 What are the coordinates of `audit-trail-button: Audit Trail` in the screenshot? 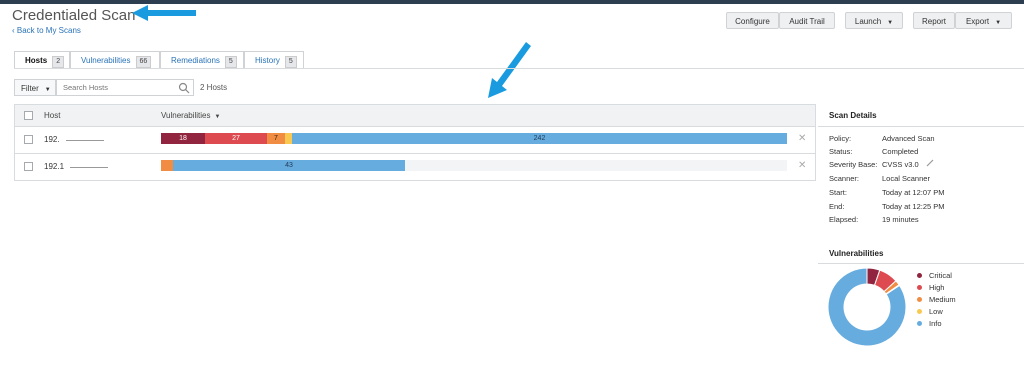 It's located at (807, 20).